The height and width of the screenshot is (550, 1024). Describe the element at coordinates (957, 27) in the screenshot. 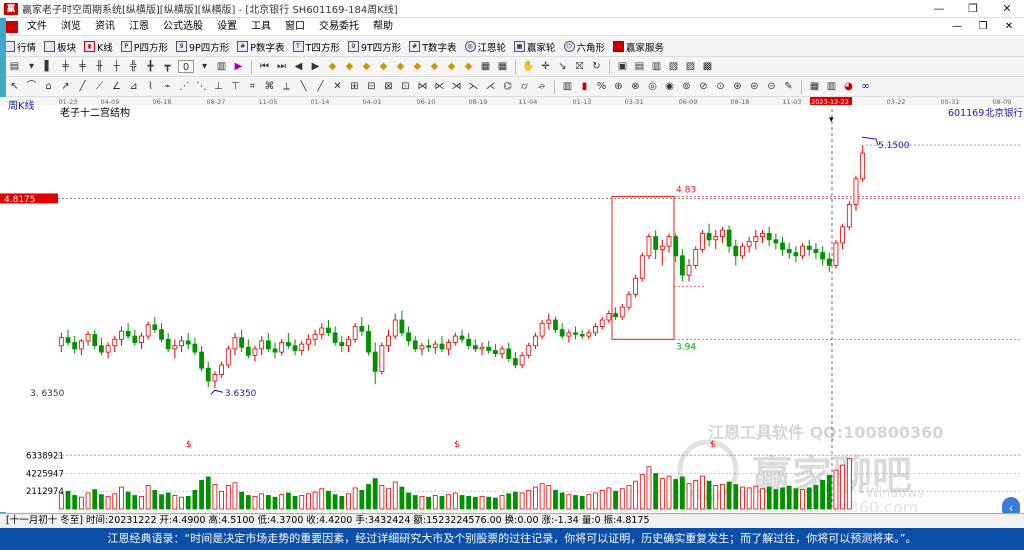

I see `child-minimize-button: —` at that location.